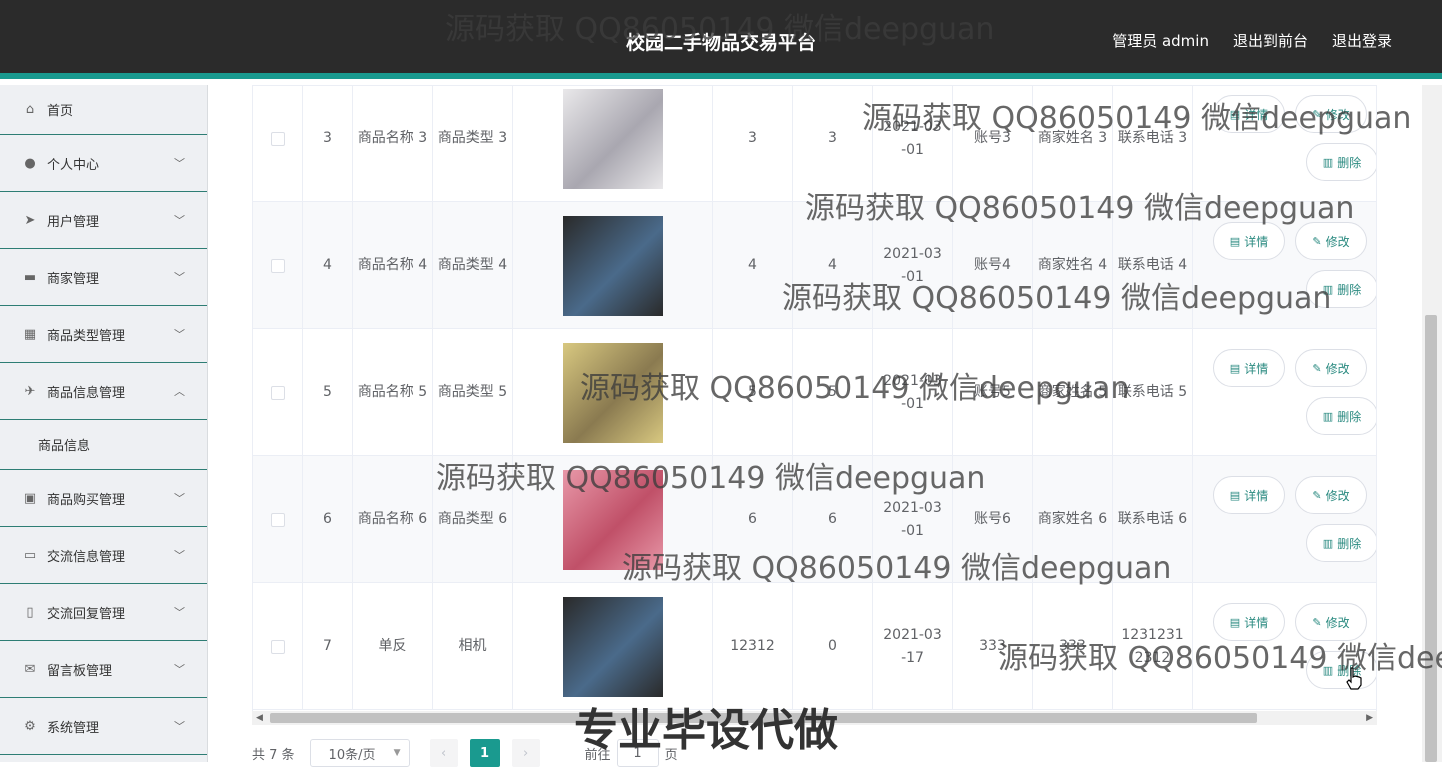 This screenshot has height=767, width=1442. I want to click on hand-cursor-icon, so click(1354, 678).